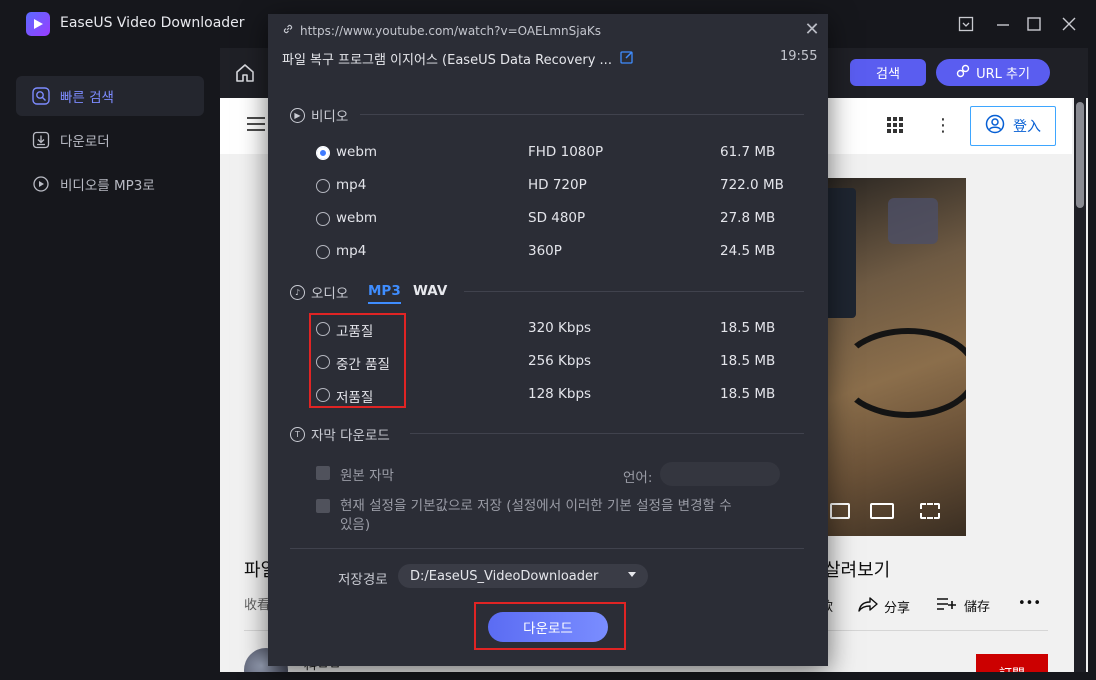 The height and width of the screenshot is (680, 1096). I want to click on sidebar-item-downloader: 다운로더, so click(110, 140).